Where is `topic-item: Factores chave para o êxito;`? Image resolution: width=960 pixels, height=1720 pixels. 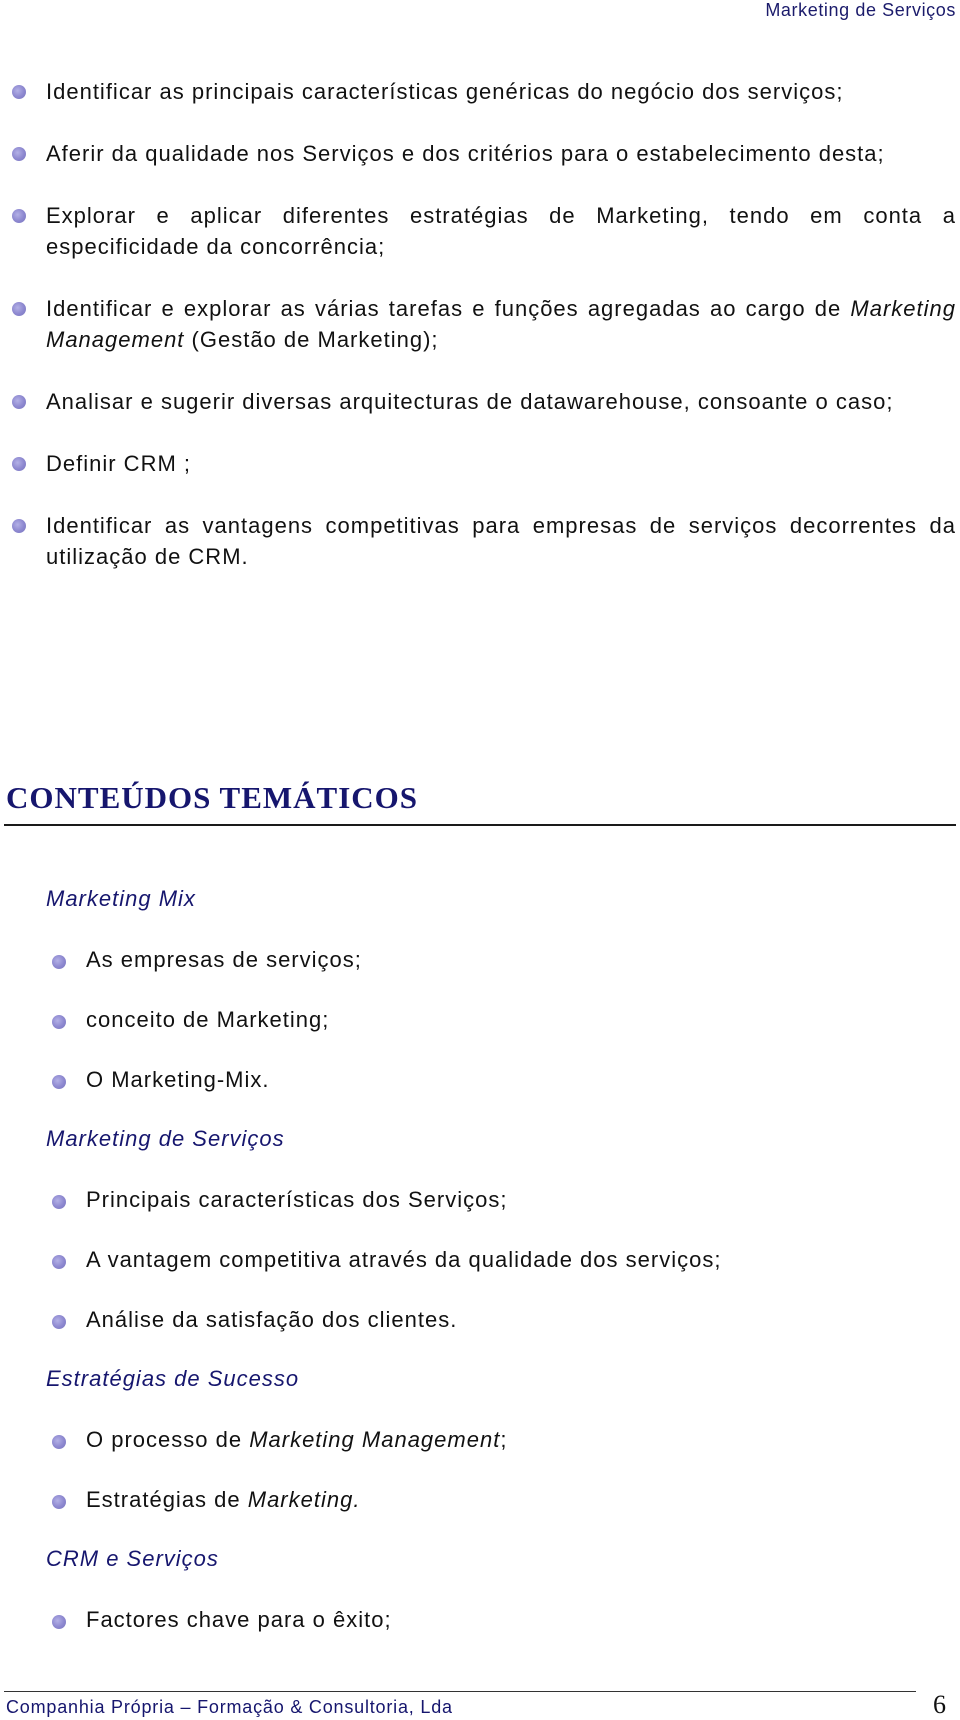 topic-item: Factores chave para o êxito; is located at coordinates (222, 1620).